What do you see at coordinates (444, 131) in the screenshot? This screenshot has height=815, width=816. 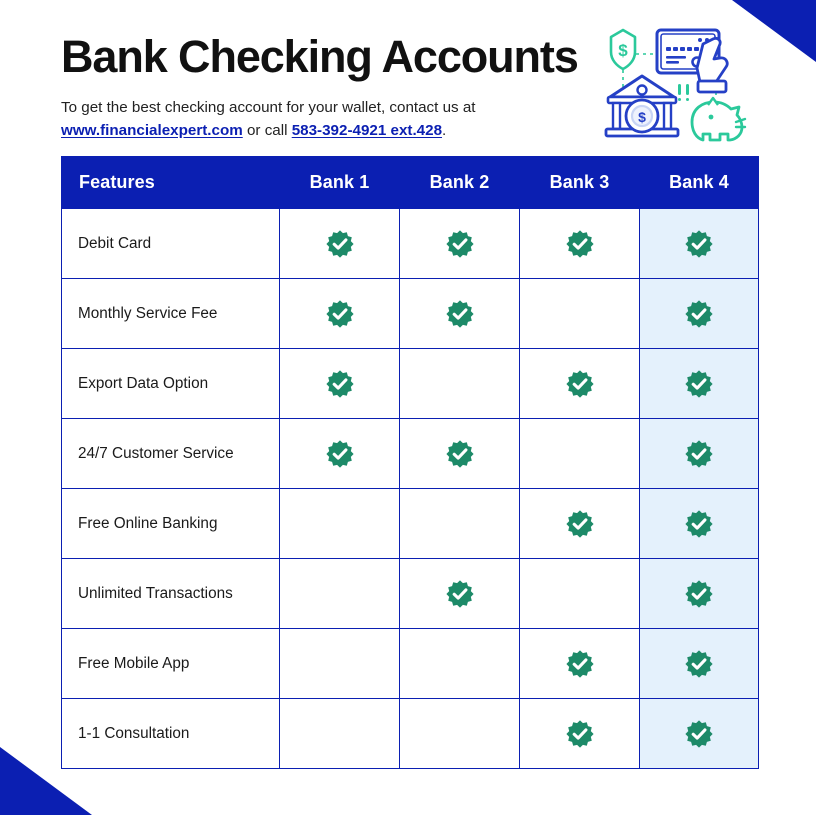 I see `subtitle-end: .` at bounding box center [444, 131].